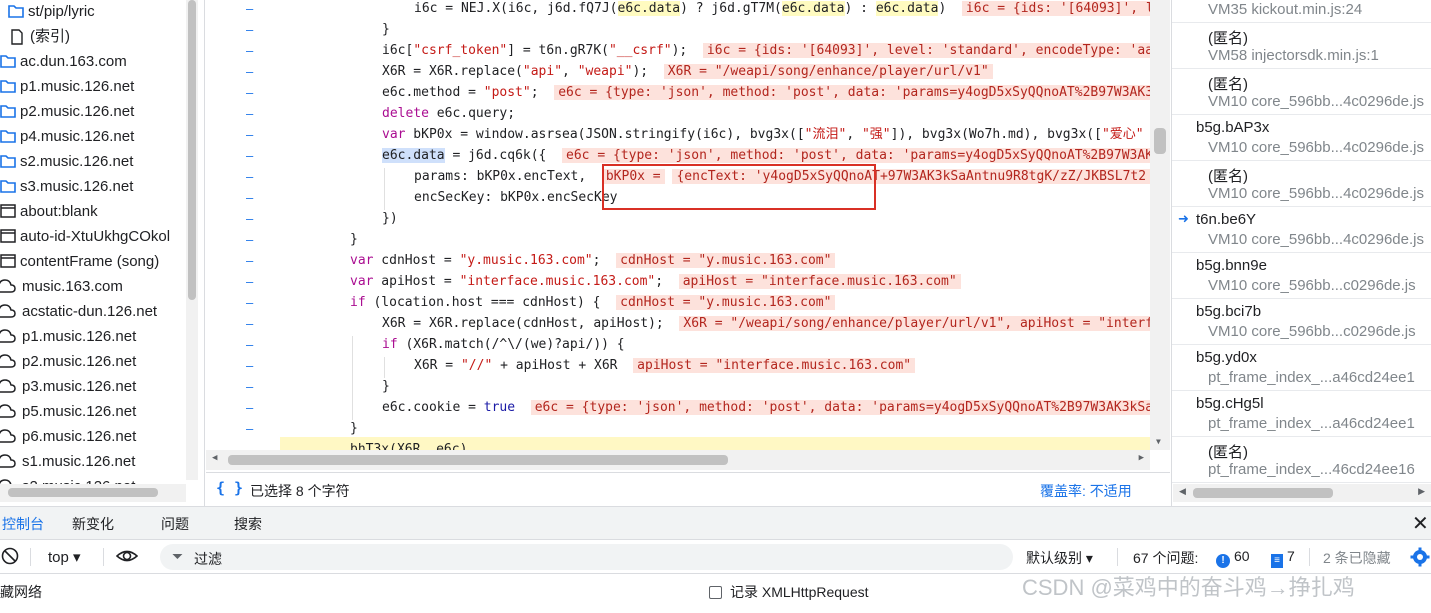  What do you see at coordinates (49, 211) in the screenshot?
I see `tree-item: about:blank` at bounding box center [49, 211].